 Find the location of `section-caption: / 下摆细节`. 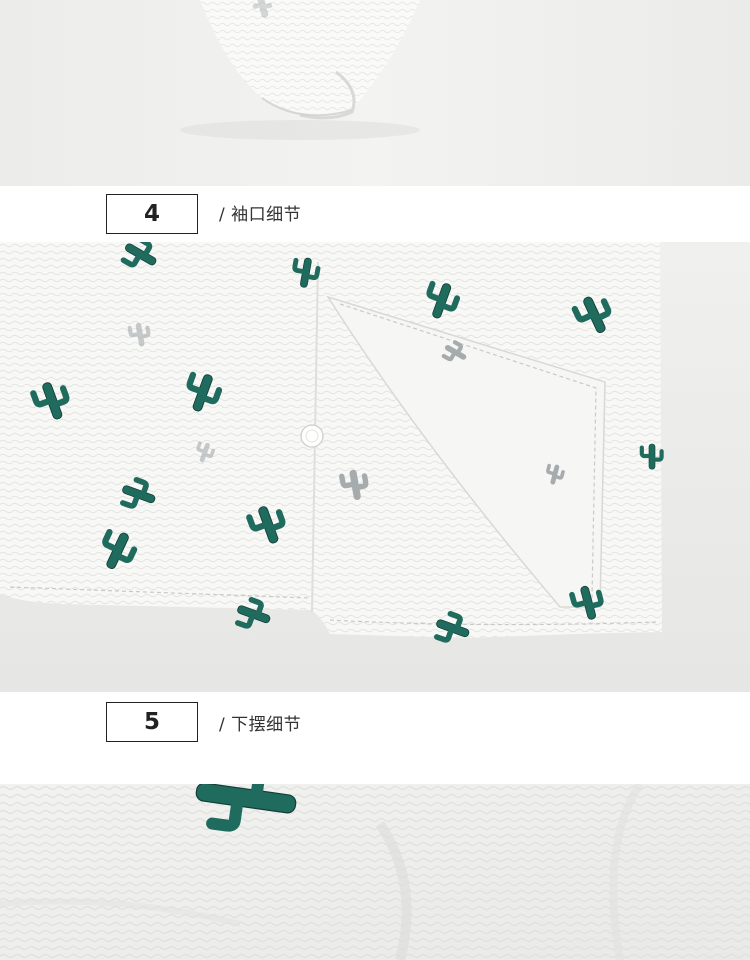

section-caption: / 下摆细节 is located at coordinates (260, 725).